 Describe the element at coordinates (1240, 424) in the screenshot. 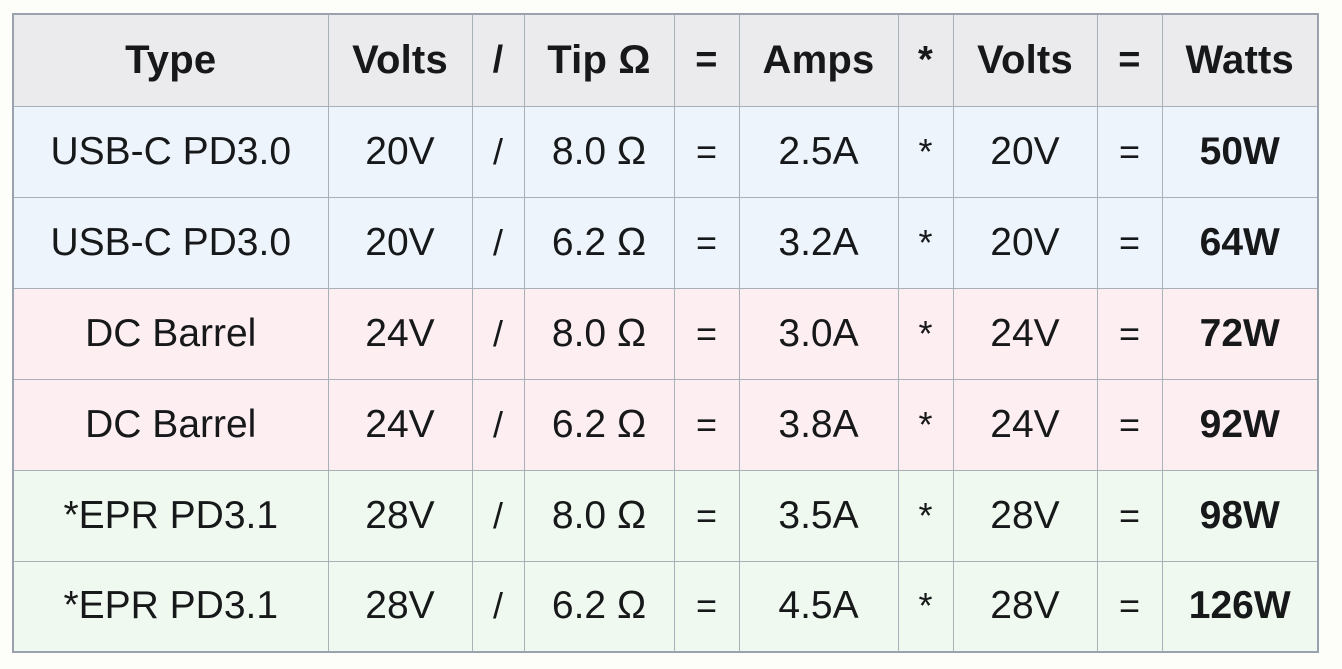

I see `cell-watts: 92W` at that location.